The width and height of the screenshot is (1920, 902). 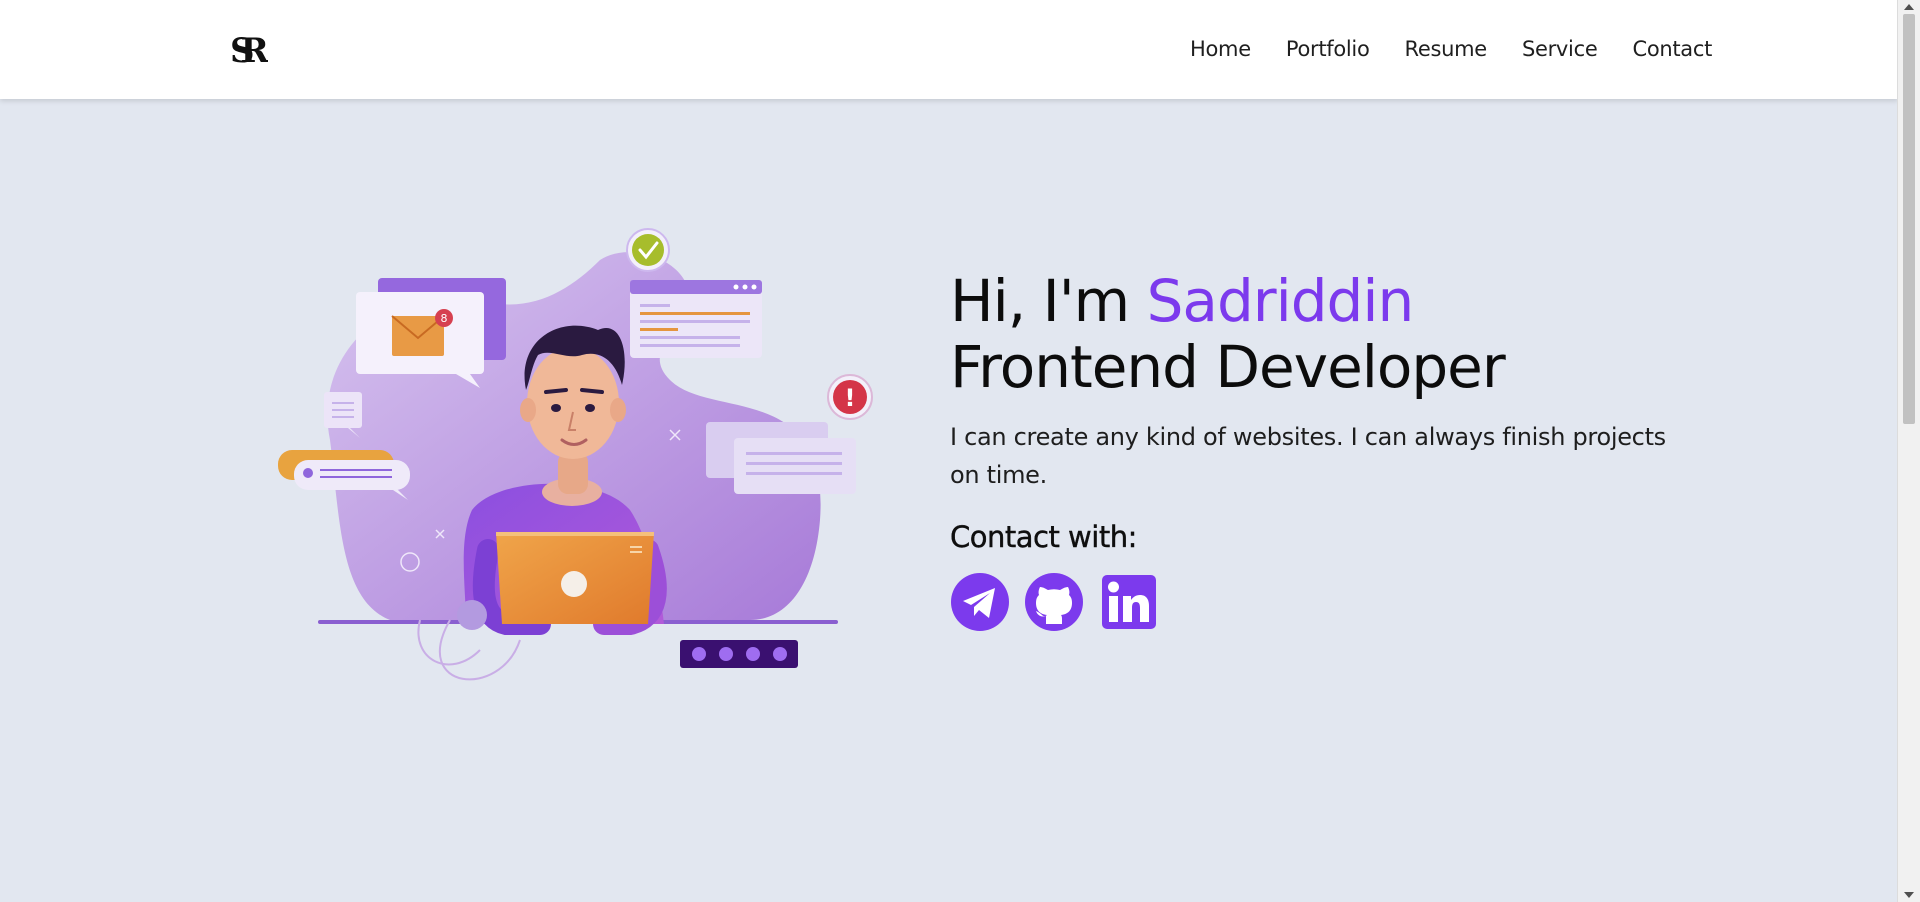 I want to click on hero-headline: Hi, I'm Sadriddin Frontend Developer, so click(x=1320, y=334).